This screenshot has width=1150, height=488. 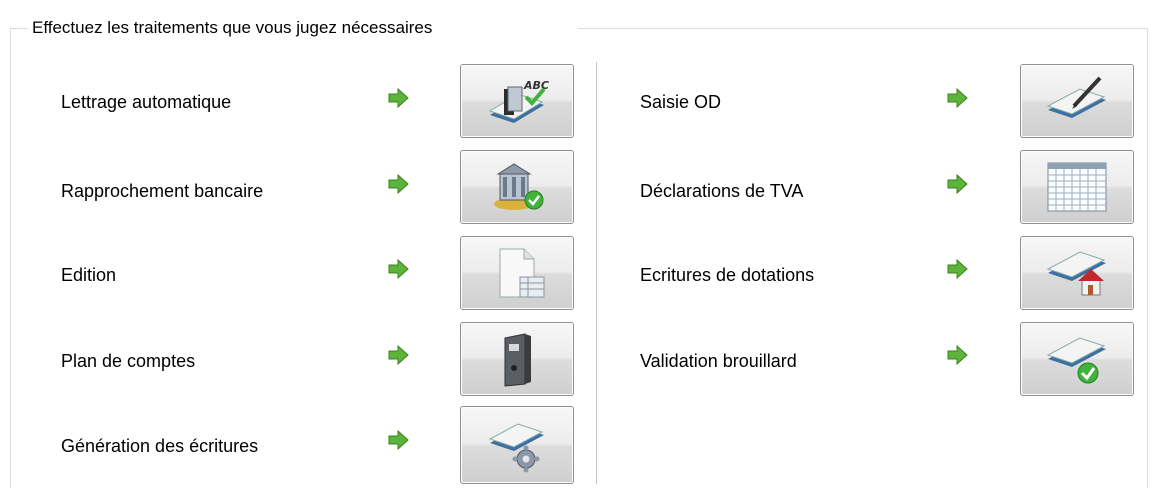 What do you see at coordinates (10, 258) in the screenshot?
I see `groupbox-border-left` at bounding box center [10, 258].